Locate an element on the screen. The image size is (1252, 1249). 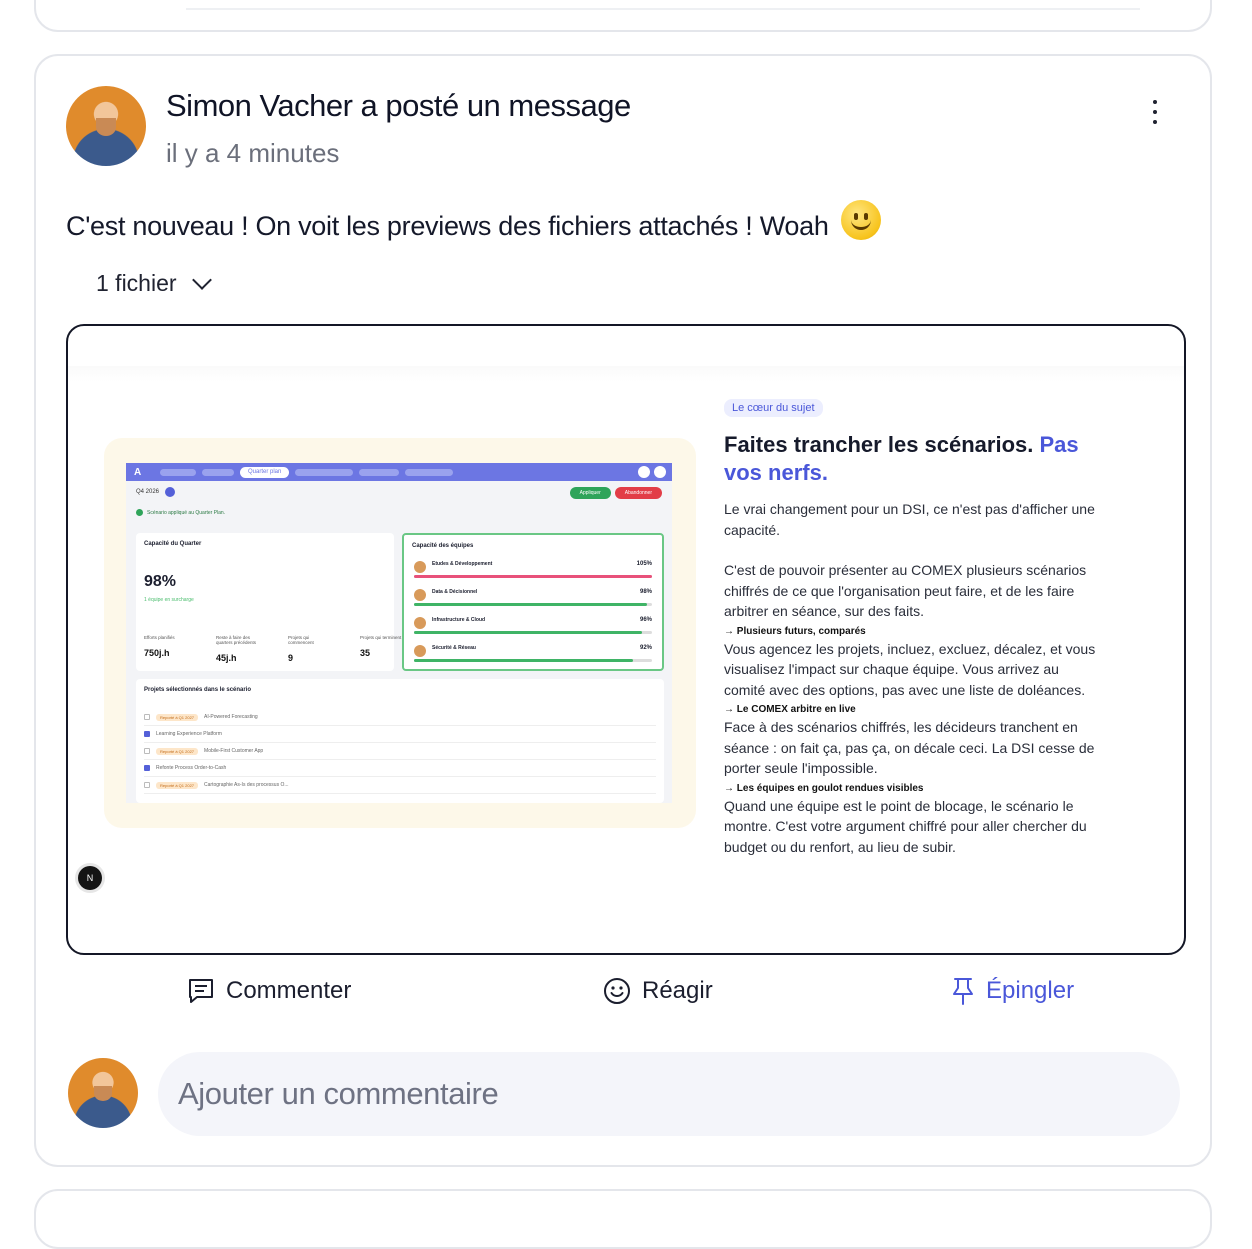
post-title: Simon Vacher a posté un message is located at coordinates (398, 105).